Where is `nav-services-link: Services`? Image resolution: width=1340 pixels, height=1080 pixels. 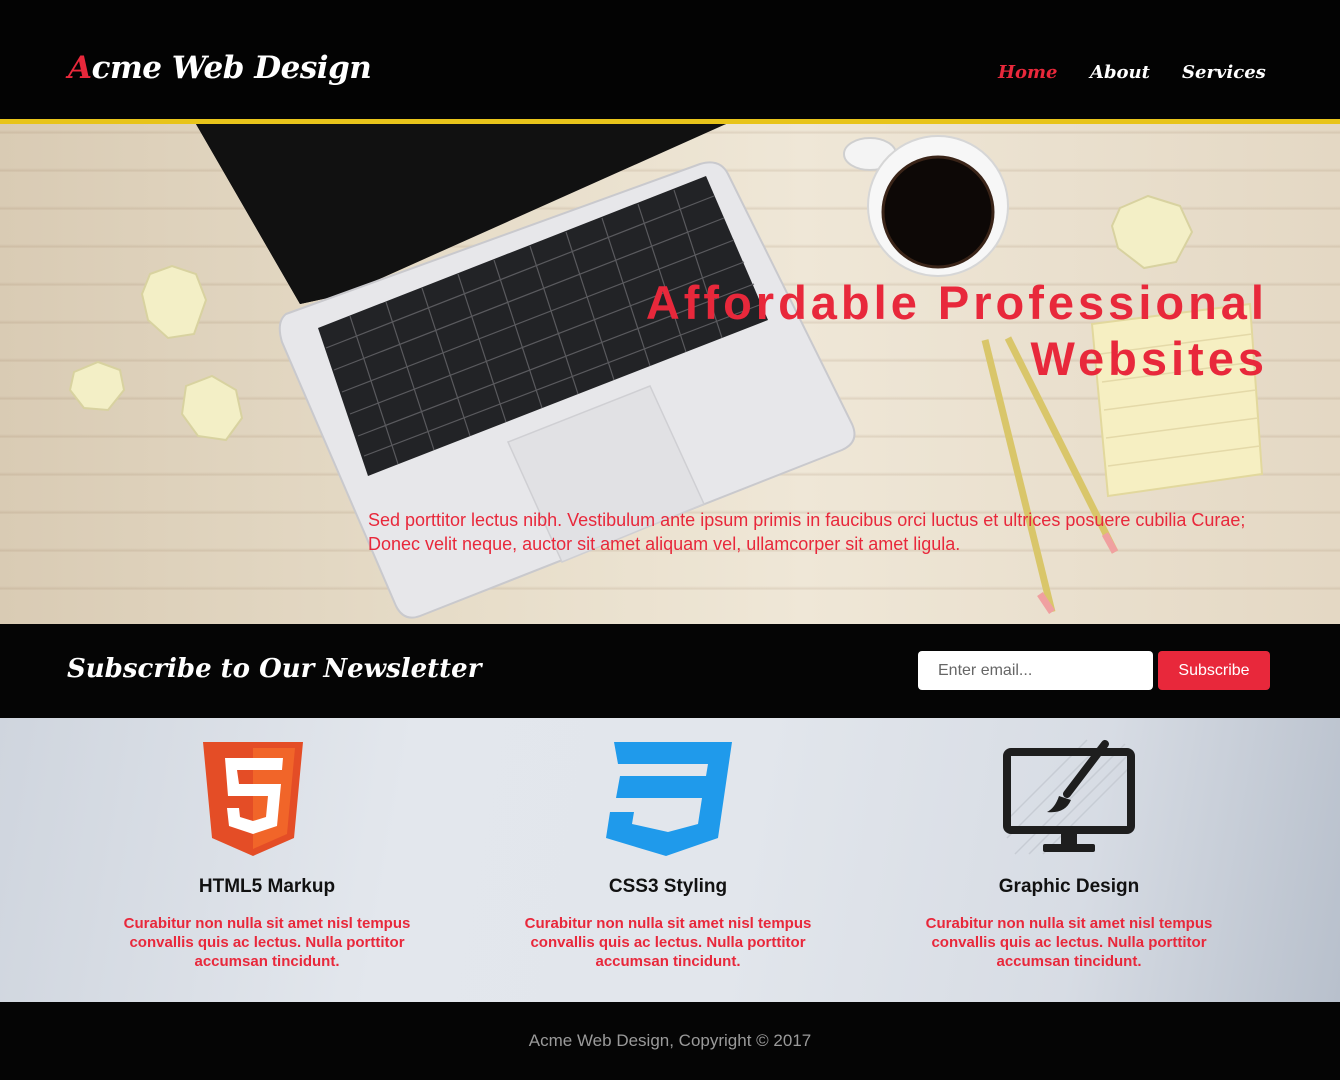 nav-services-link: Services is located at coordinates (1224, 72).